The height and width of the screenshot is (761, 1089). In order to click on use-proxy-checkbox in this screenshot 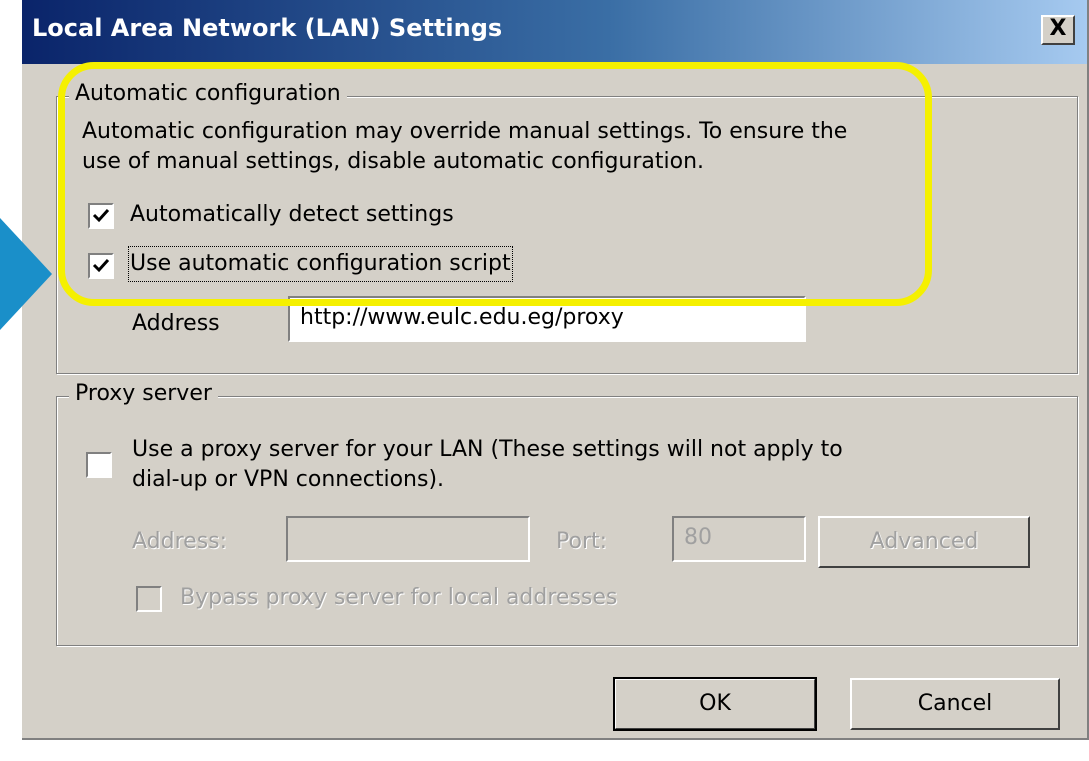, I will do `click(99, 465)`.